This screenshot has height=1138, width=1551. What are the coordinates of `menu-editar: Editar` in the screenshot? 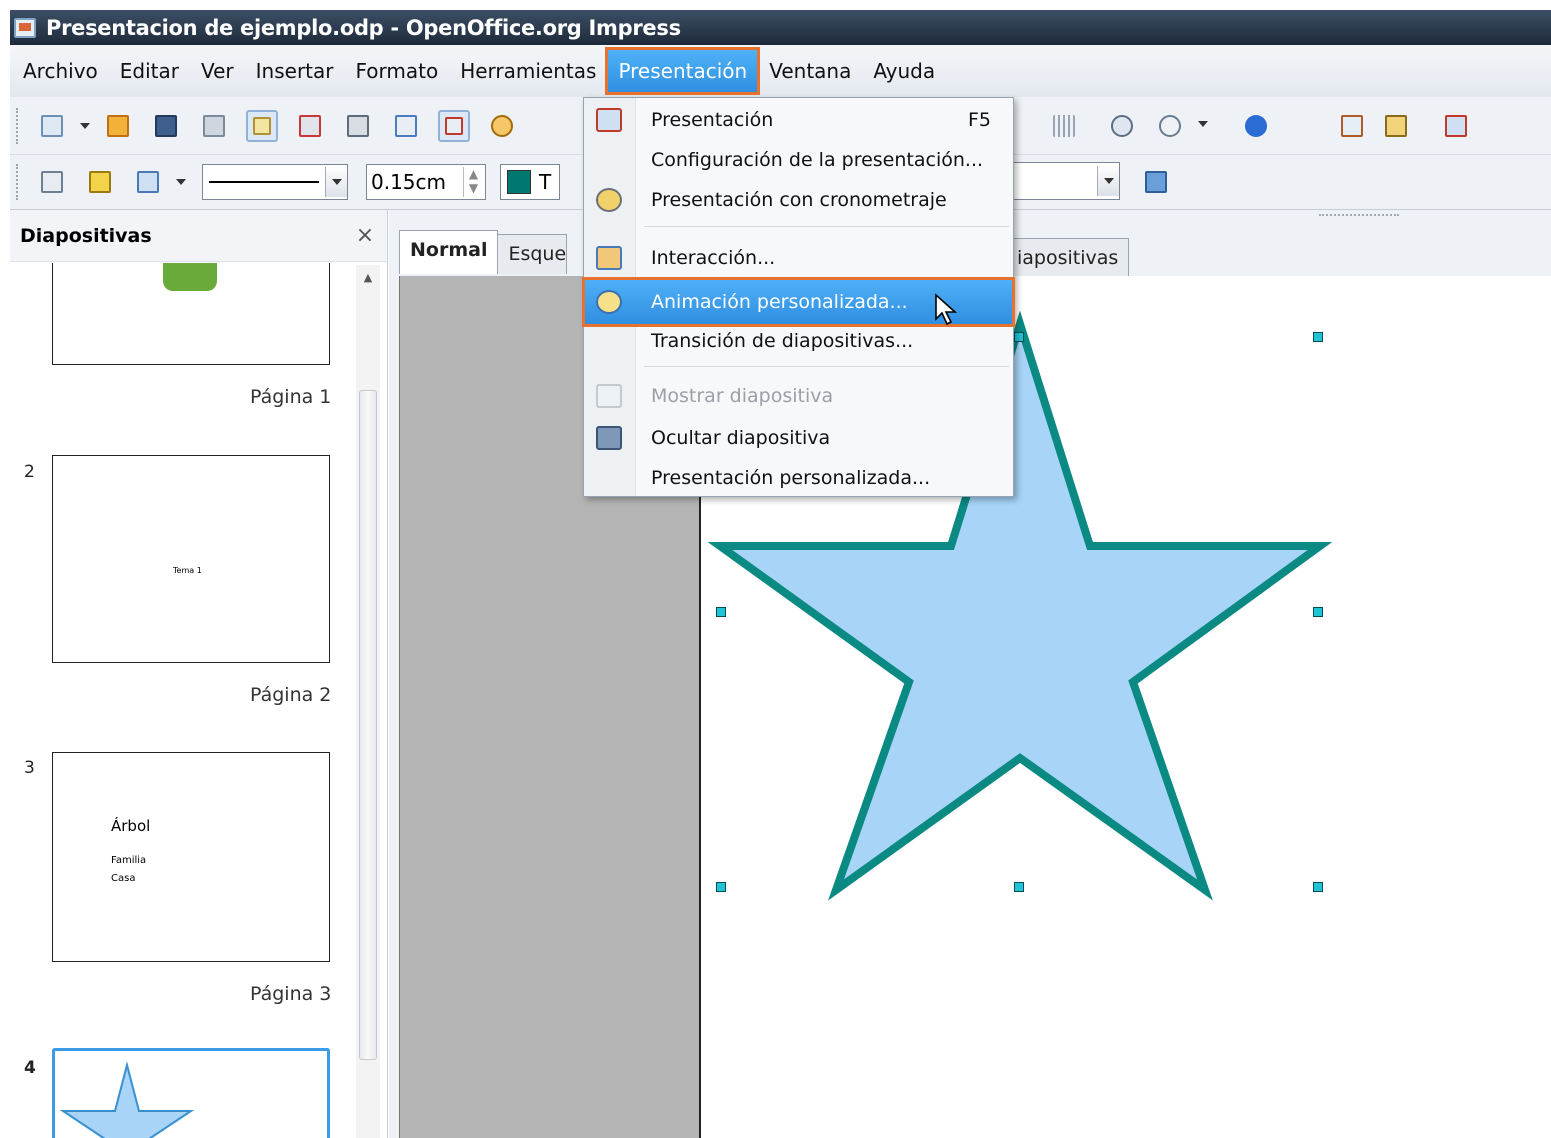 It's located at (149, 71).